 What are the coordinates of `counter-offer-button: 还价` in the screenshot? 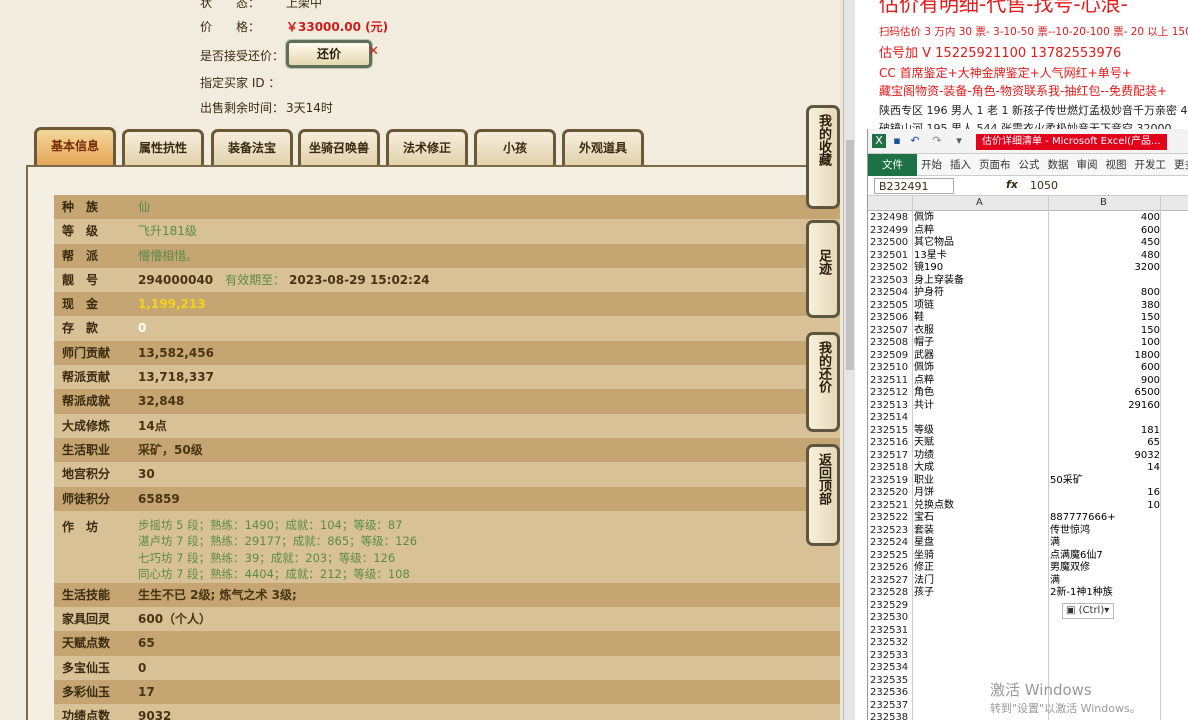 It's located at (329, 54).